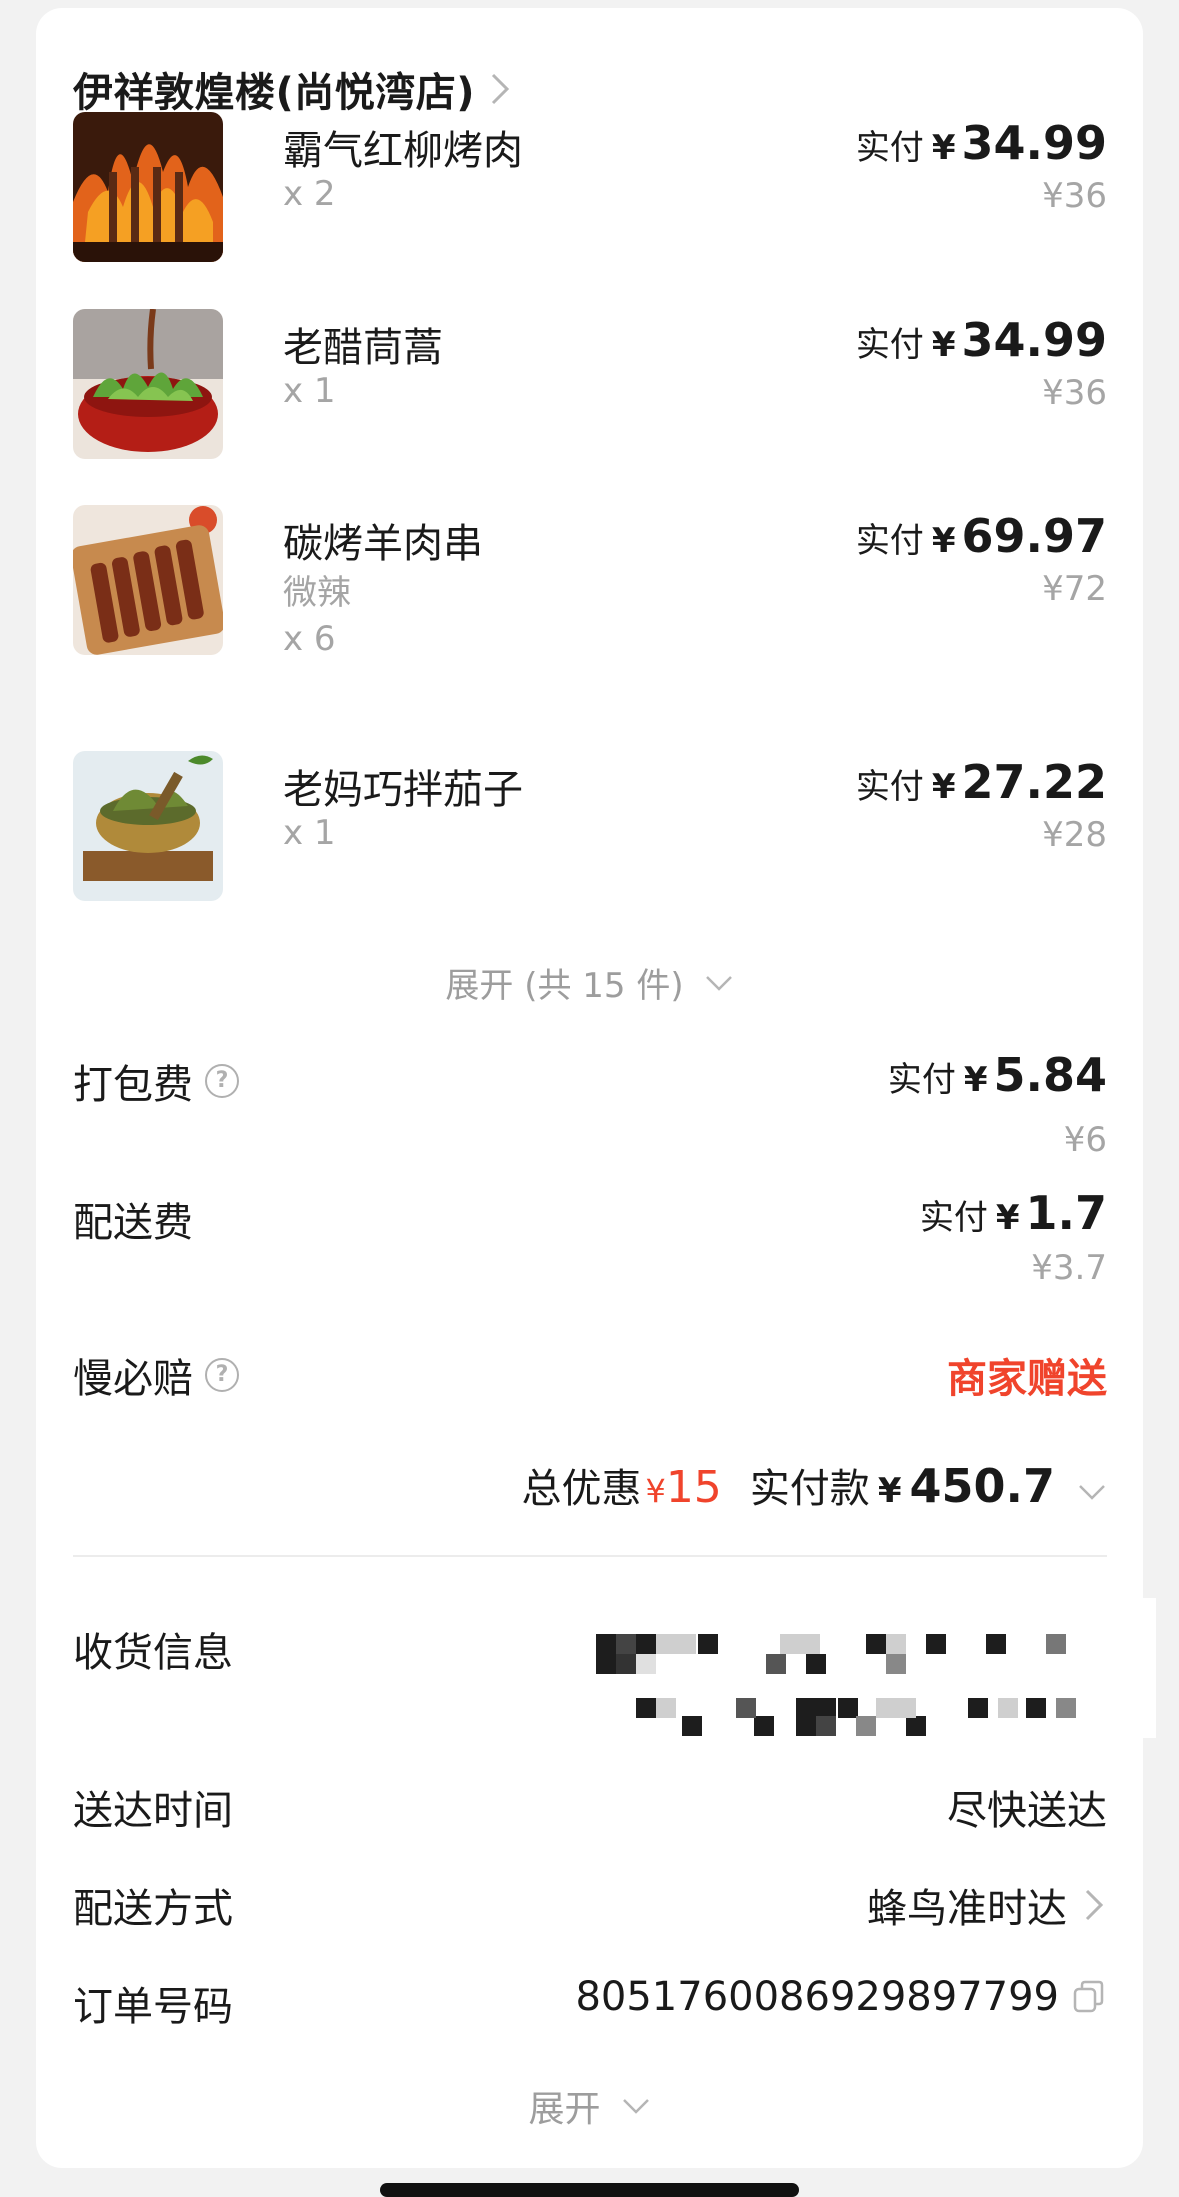  I want to click on pixelated-address-image, so click(856, 1668).